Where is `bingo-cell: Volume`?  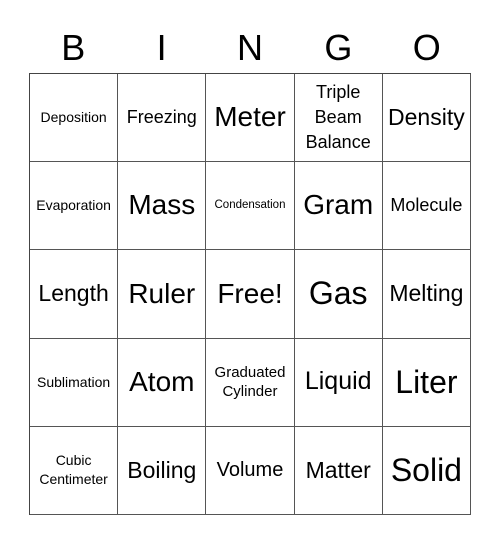 bingo-cell: Volume is located at coordinates (250, 470).